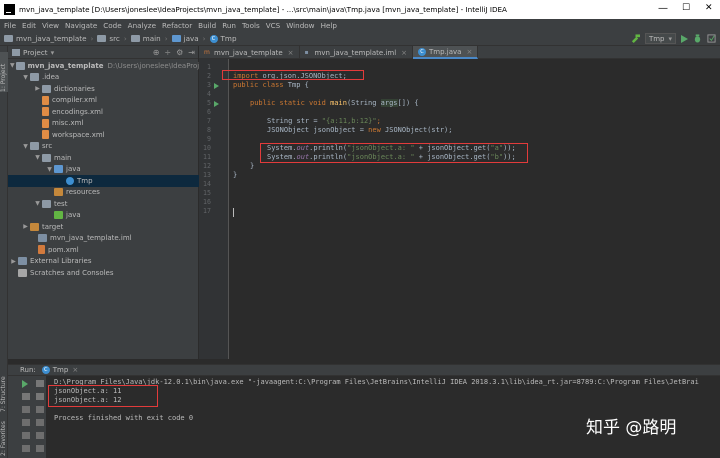  I want to click on tree-item-encodings-xml: encodings.xml, so click(103, 112).